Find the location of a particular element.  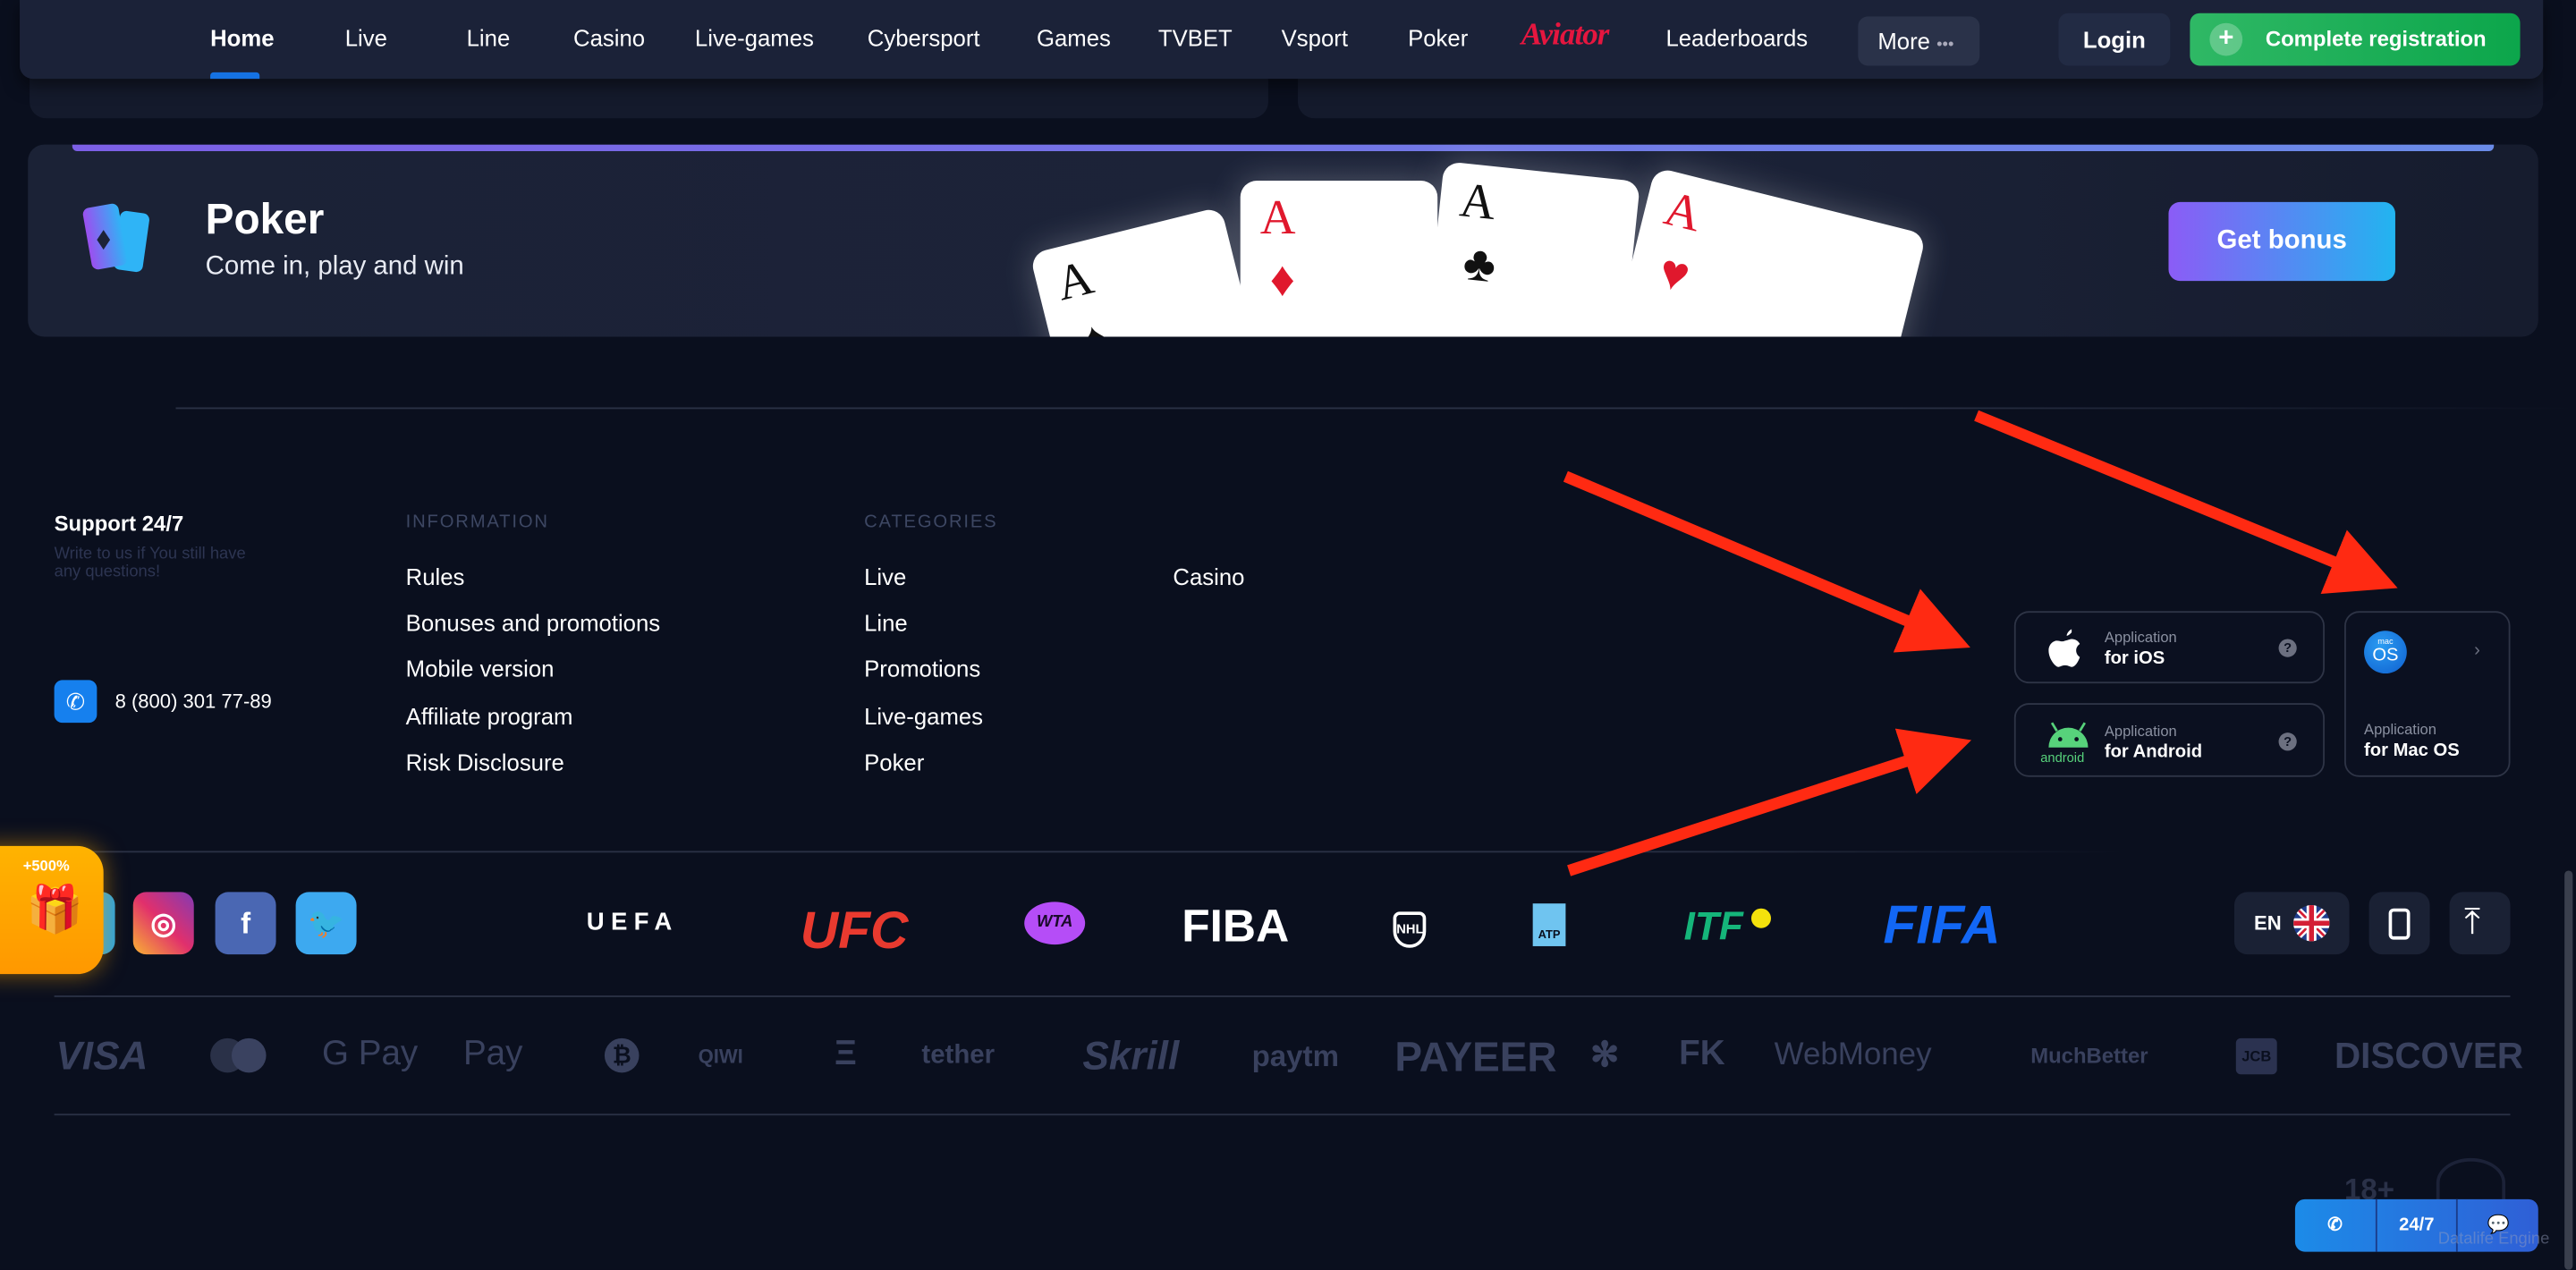

annotation-arrows is located at coordinates (1980, 643).